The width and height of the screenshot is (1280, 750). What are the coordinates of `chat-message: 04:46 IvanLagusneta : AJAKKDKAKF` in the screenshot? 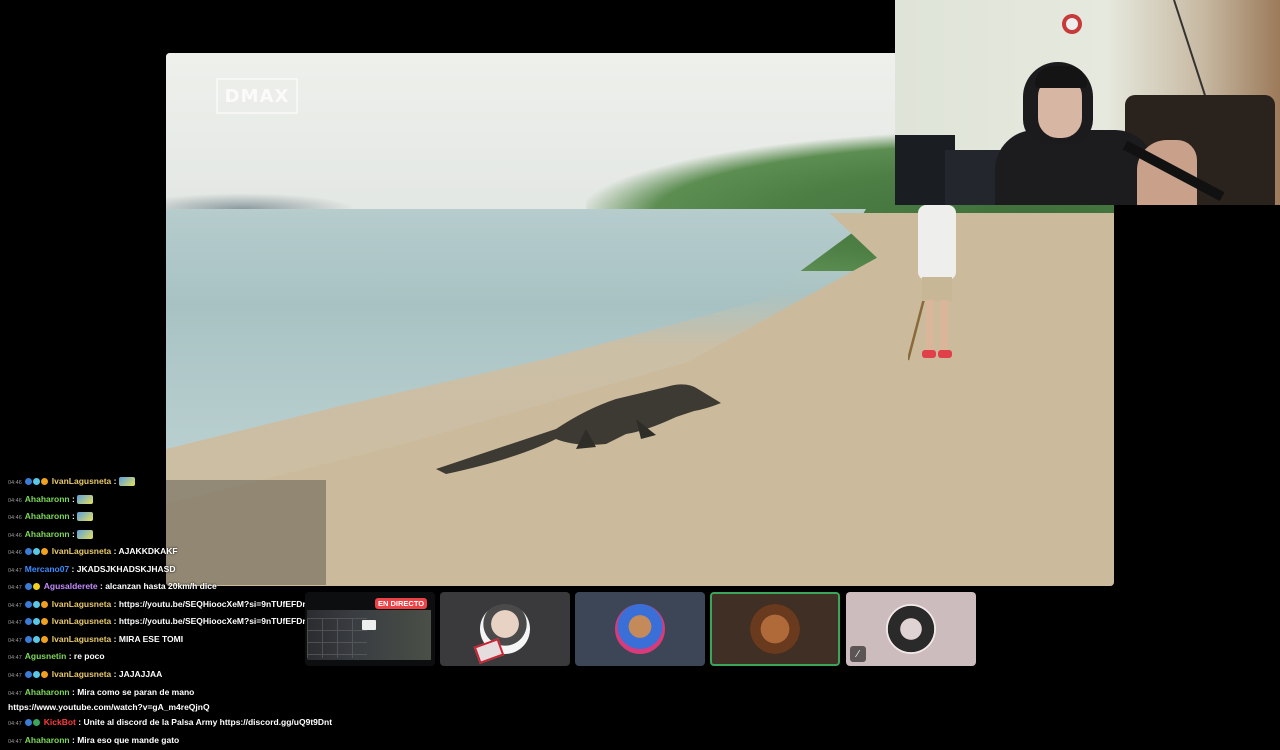 It's located at (168, 553).